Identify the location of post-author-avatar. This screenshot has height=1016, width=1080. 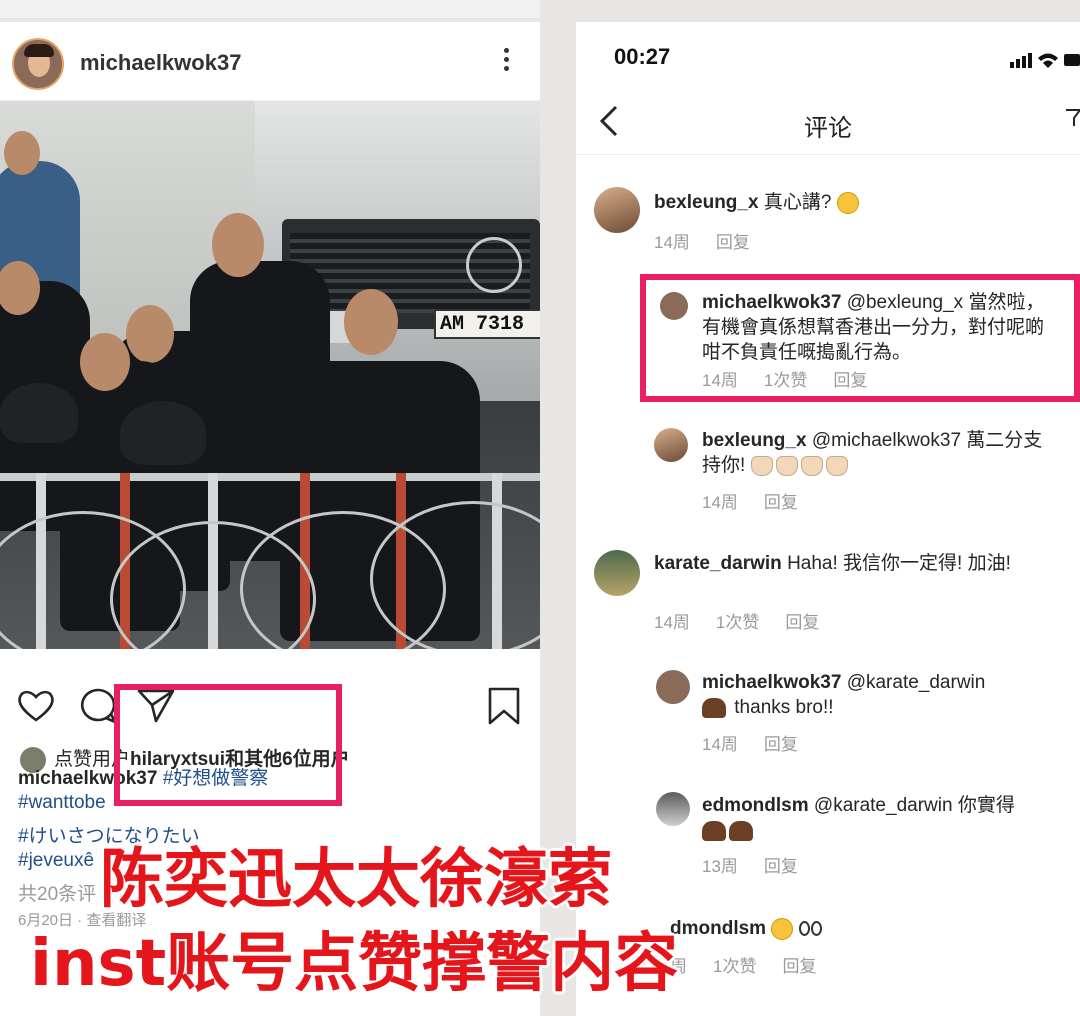
(38, 64).